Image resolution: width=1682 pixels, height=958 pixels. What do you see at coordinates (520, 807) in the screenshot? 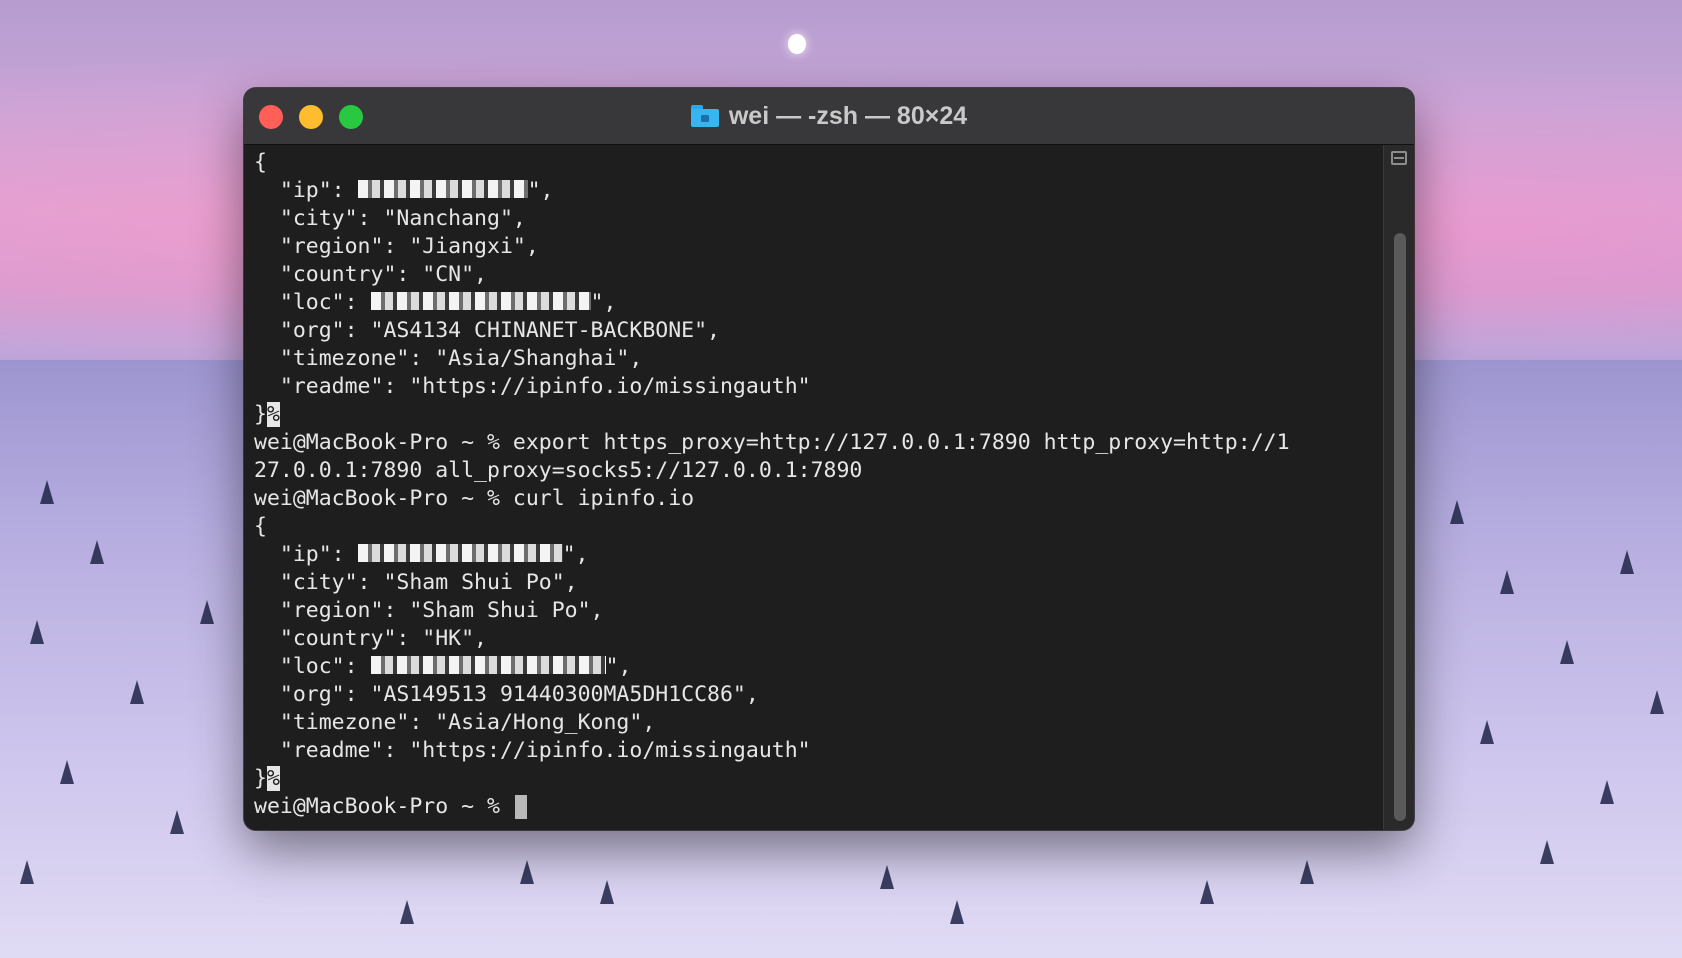
I see `text-cursor` at bounding box center [520, 807].